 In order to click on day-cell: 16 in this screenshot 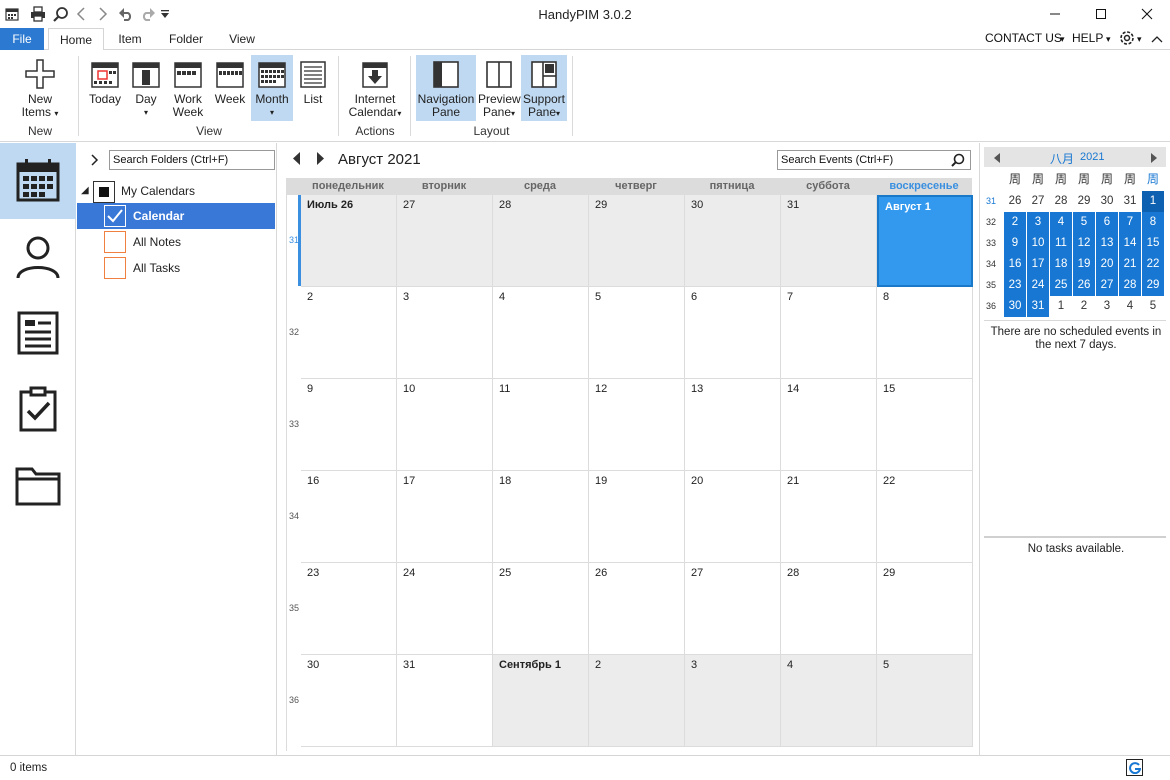, I will do `click(349, 517)`.